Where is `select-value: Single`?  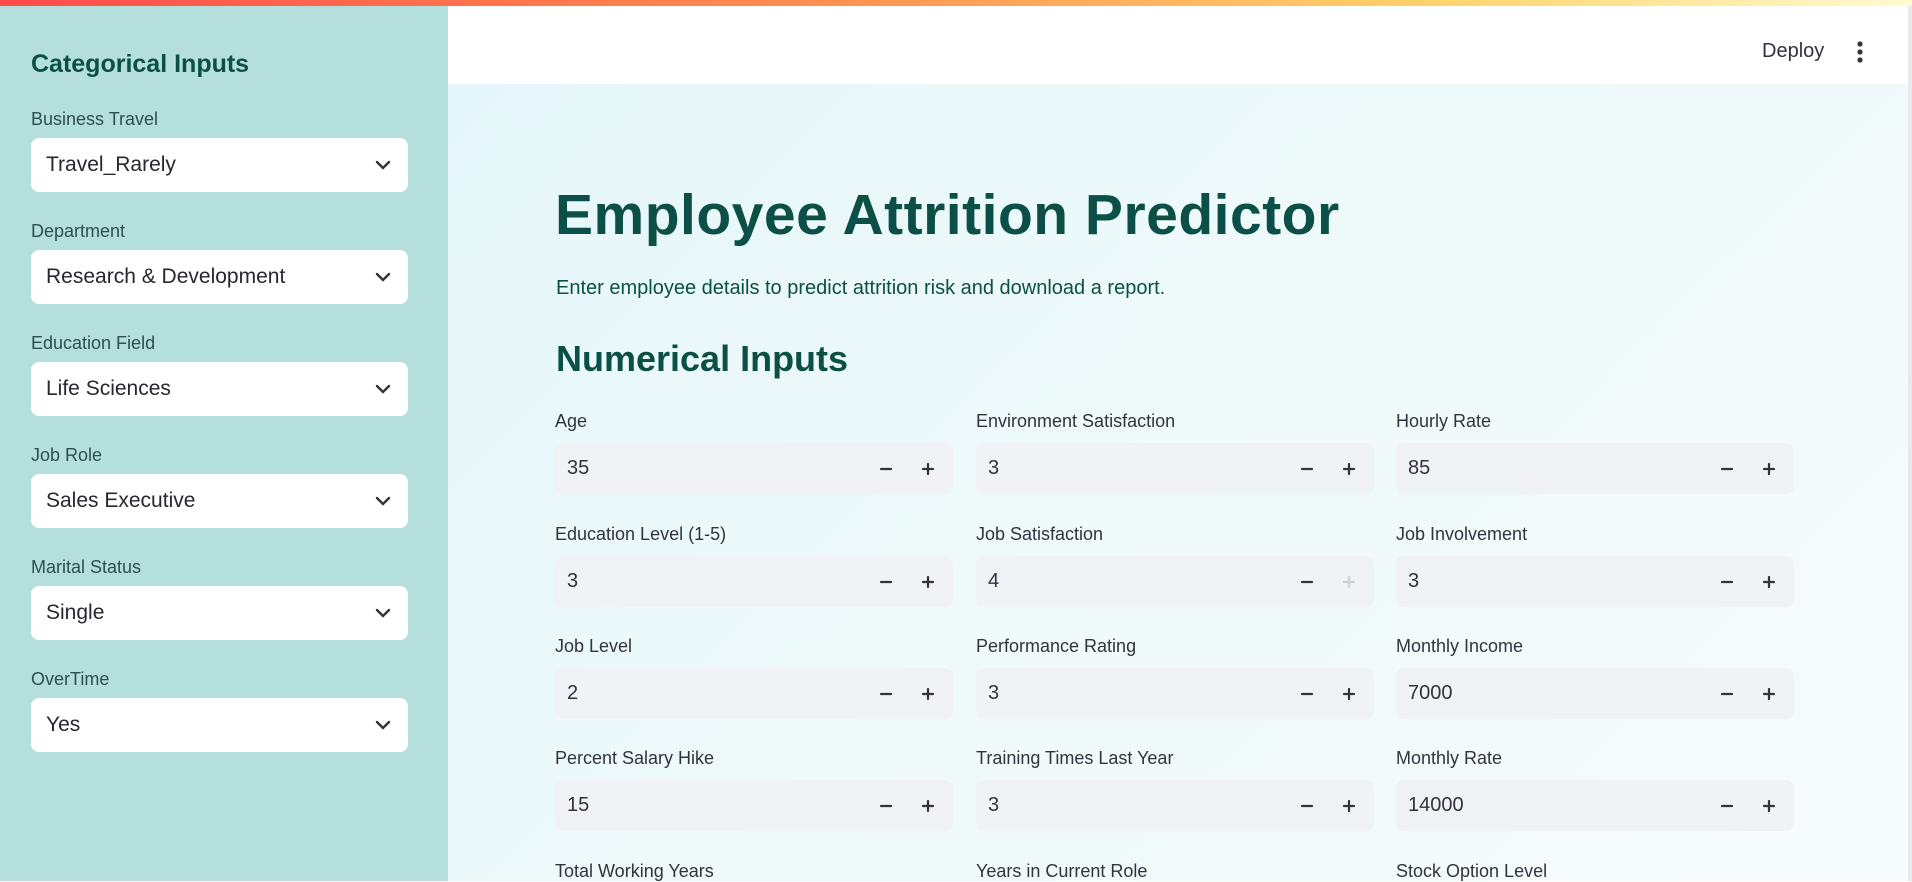
select-value: Single is located at coordinates (75, 612).